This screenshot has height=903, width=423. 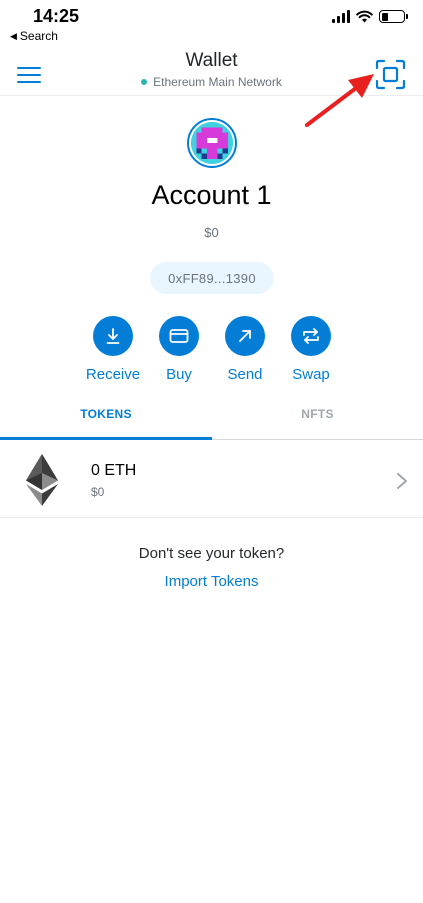 I want to click on account-balance: $0, so click(x=211, y=232).